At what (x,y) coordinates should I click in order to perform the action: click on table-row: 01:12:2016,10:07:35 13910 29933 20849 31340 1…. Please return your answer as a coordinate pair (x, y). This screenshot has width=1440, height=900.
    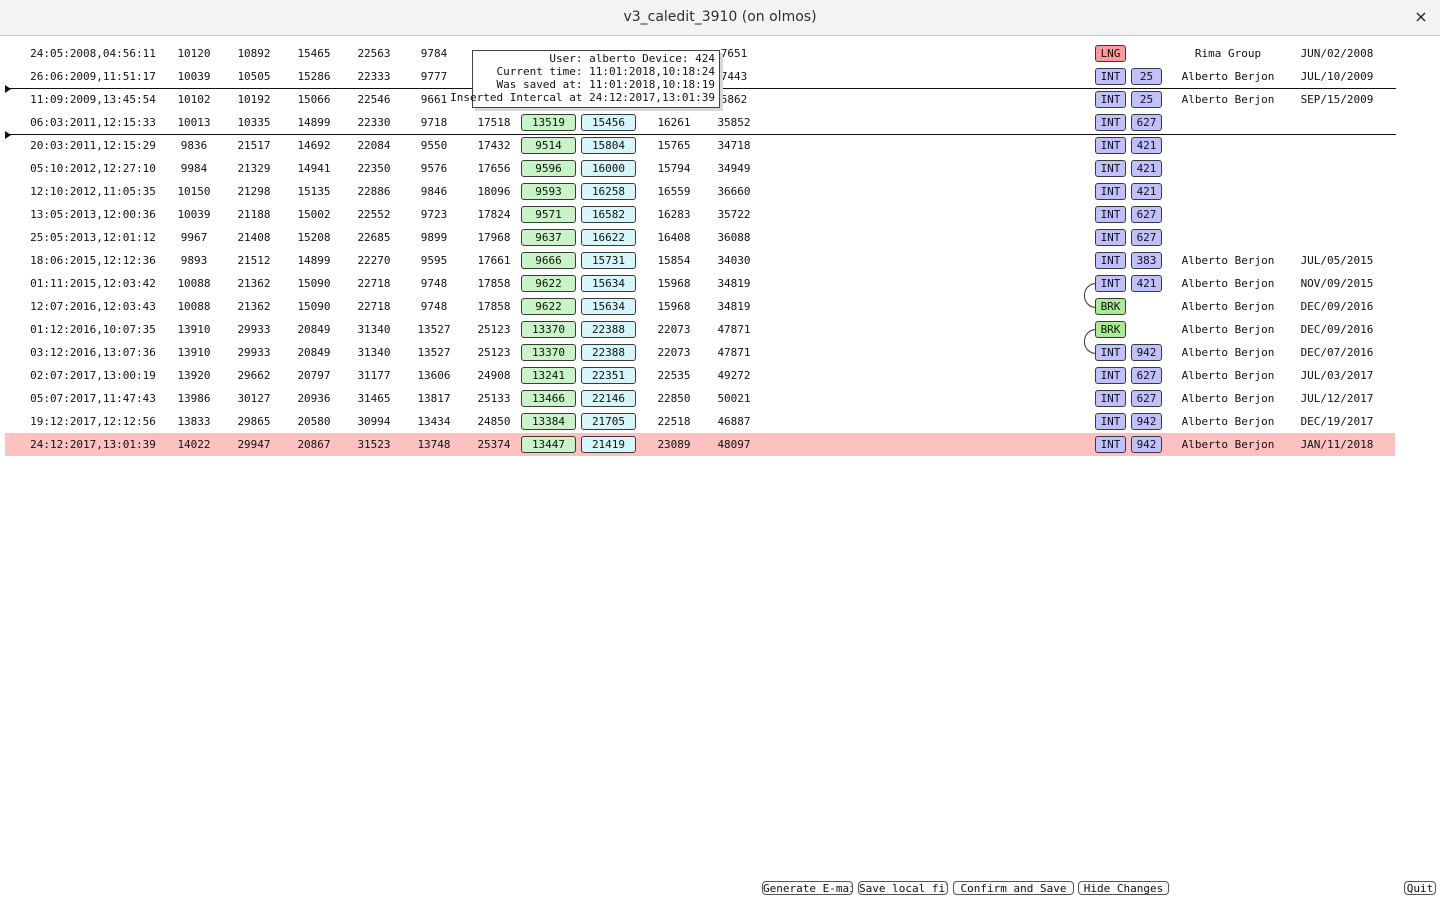
    Looking at the image, I should click on (700, 329).